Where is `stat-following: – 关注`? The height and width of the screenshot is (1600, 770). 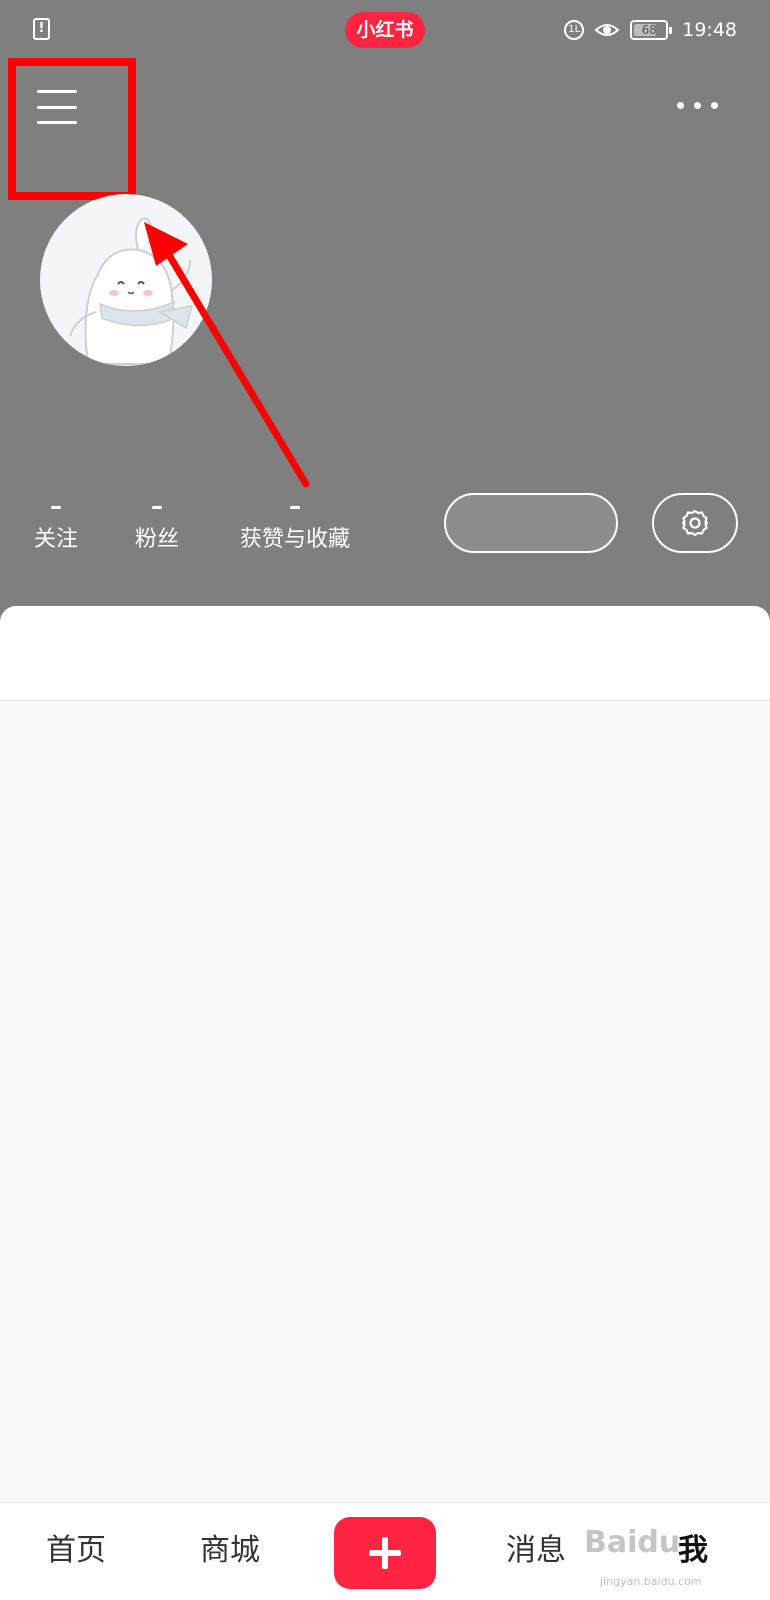 stat-following: – 关注 is located at coordinates (56, 523).